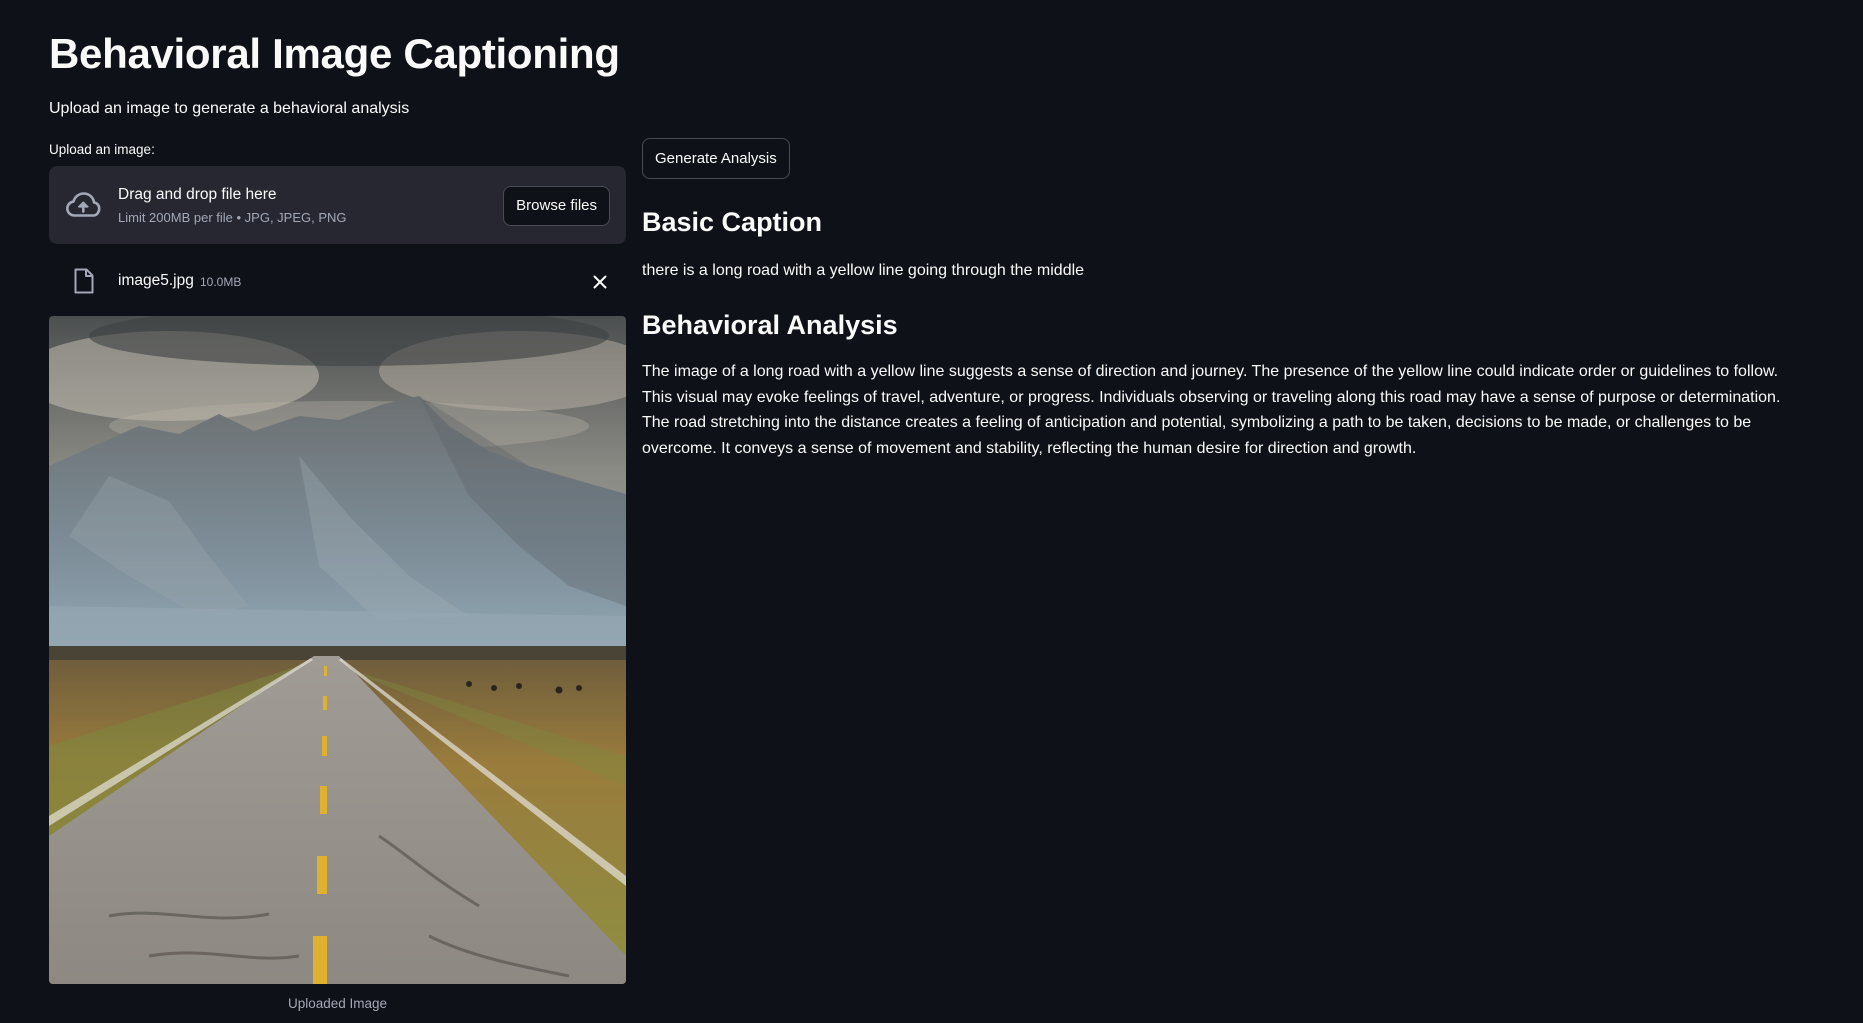 The image size is (1863, 1023). I want to click on uploaded-file-row: image5.jpg 10.0MB, so click(337, 274).